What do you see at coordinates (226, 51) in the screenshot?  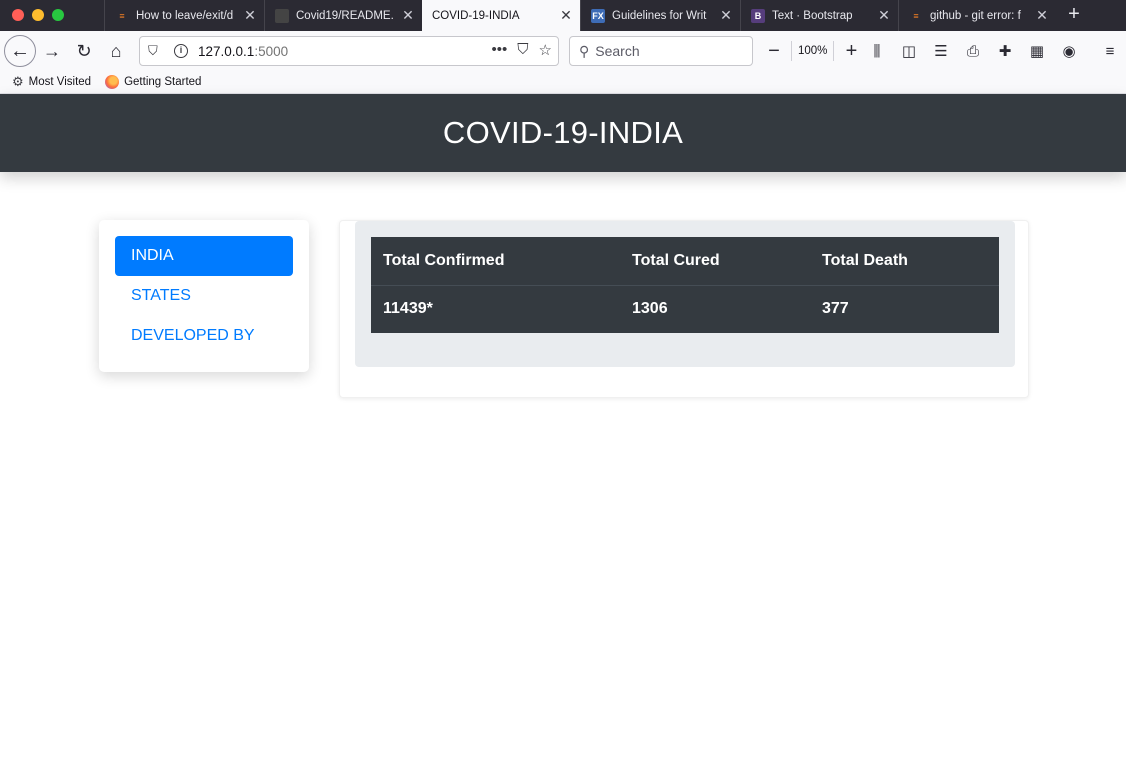 I see `url-host: 127.0.0.1` at bounding box center [226, 51].